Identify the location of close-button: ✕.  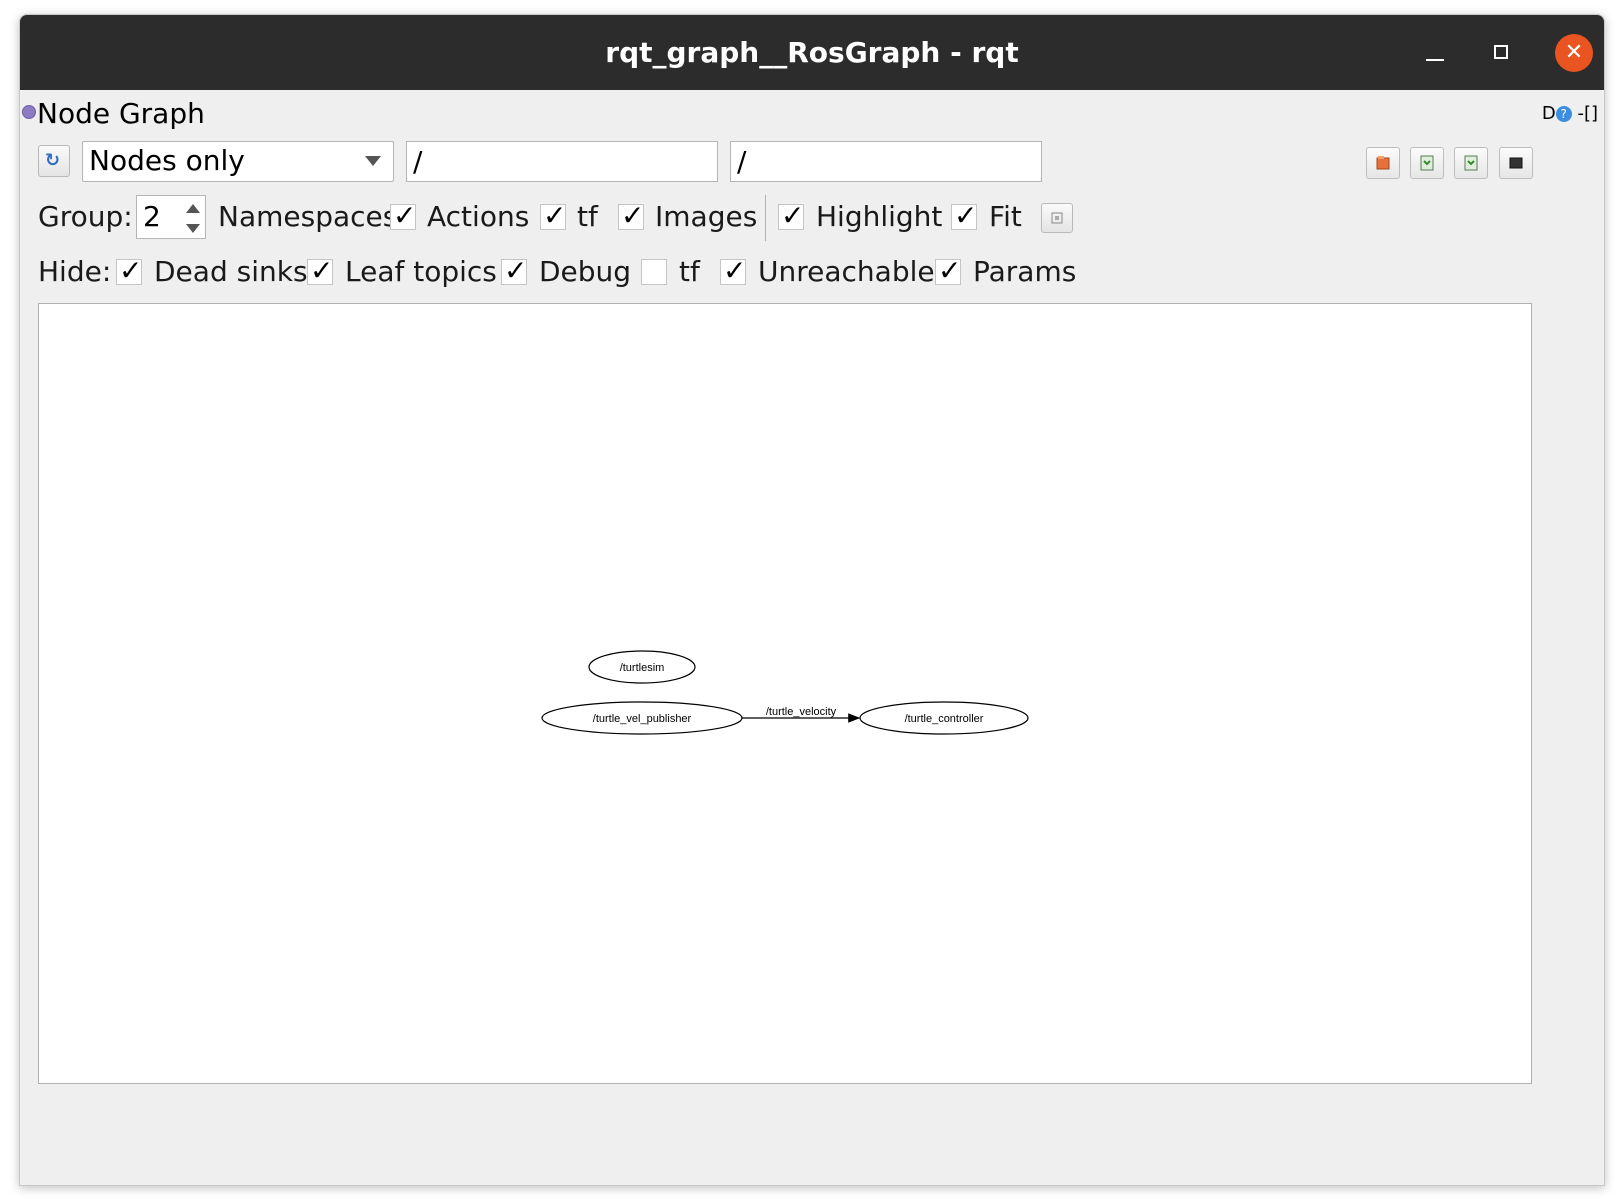
(1574, 53).